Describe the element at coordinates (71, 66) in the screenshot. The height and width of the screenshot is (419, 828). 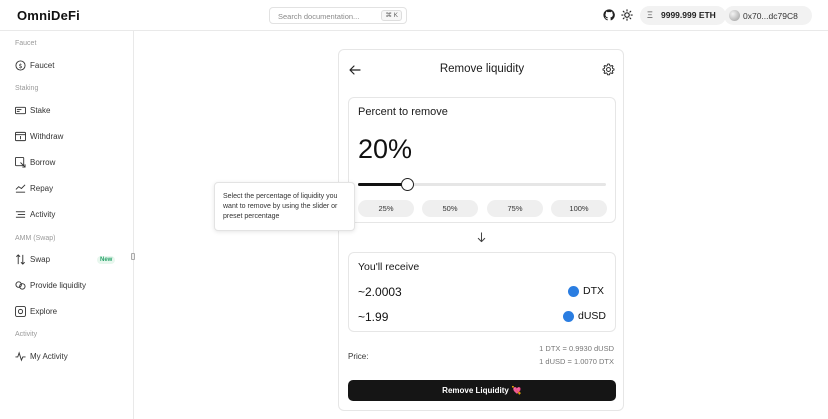
I see `sidebar-item-faucet: $ Faucet` at that location.